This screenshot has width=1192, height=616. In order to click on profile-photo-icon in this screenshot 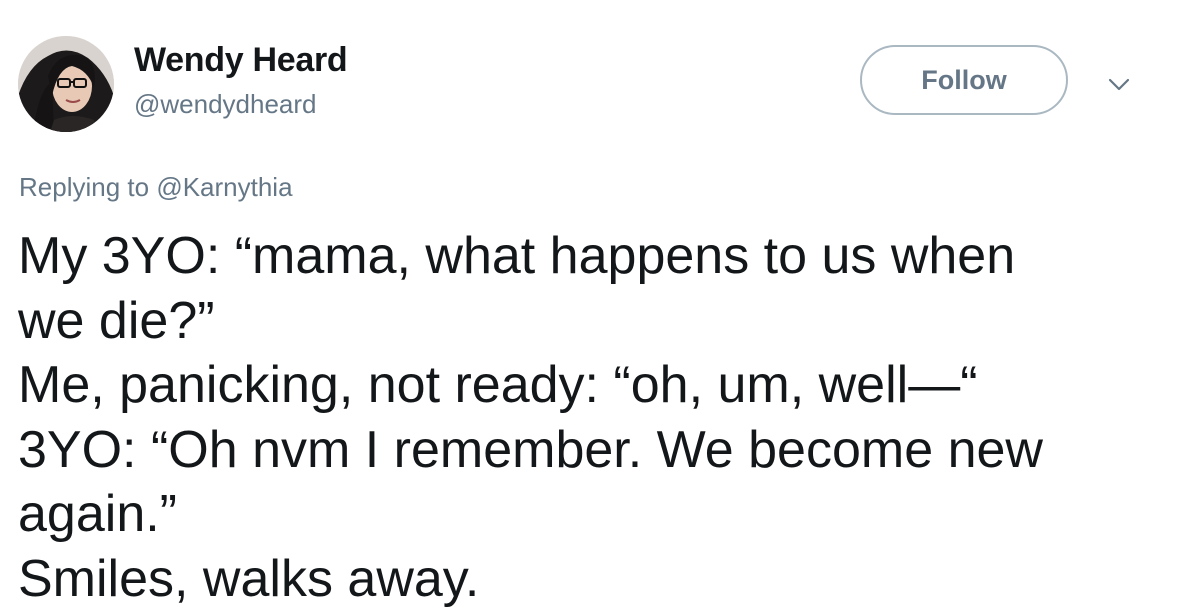, I will do `click(66, 84)`.